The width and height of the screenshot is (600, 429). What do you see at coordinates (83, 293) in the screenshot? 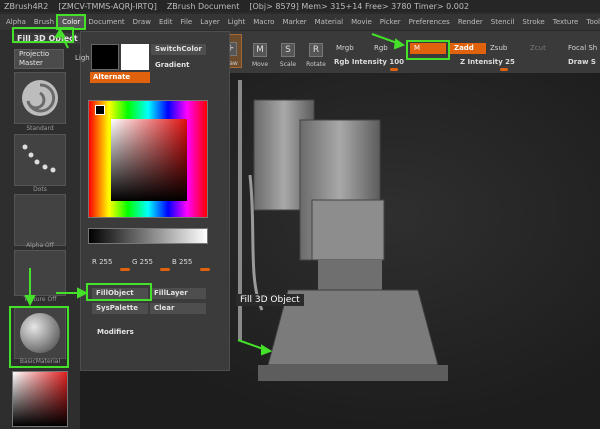
I see `arrow-head-fill` at bounding box center [83, 293].